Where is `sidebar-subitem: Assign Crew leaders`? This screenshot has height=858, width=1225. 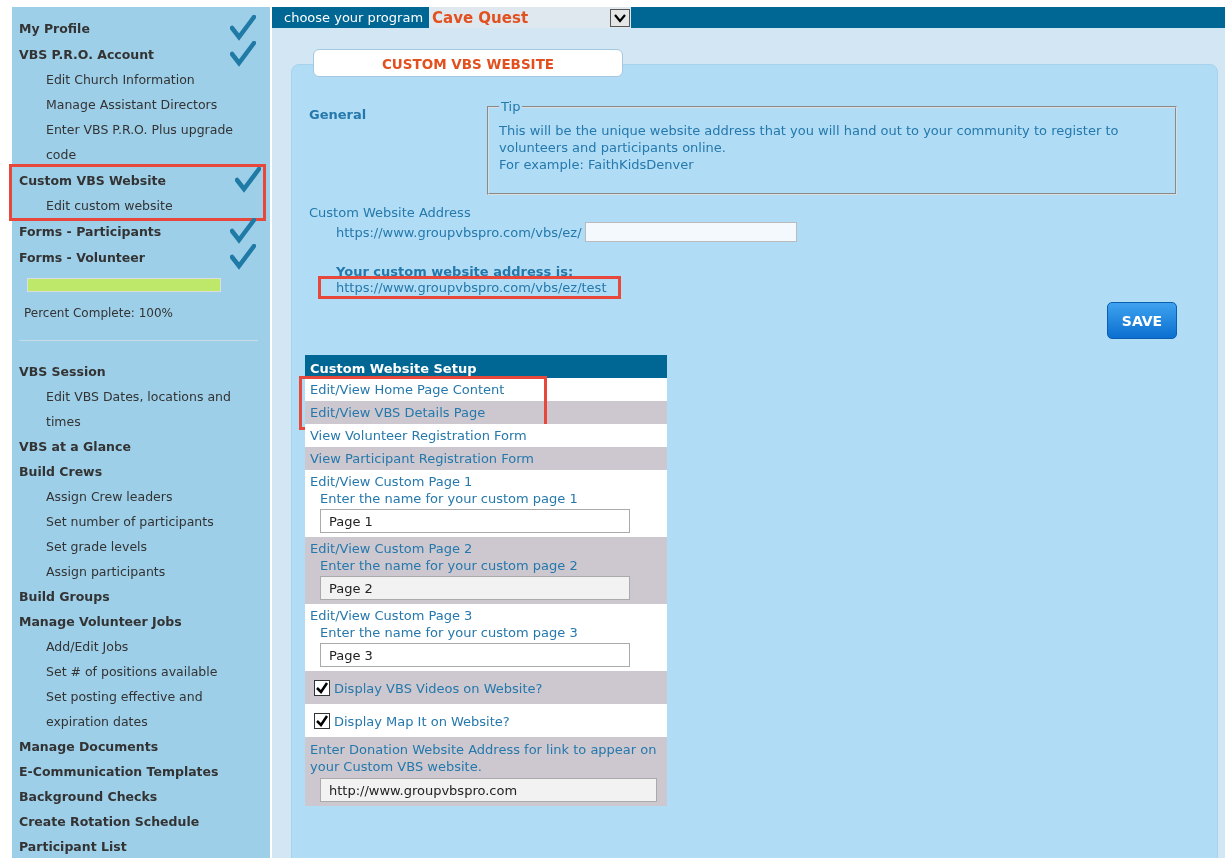
sidebar-subitem: Assign Crew leaders is located at coordinates (132, 496).